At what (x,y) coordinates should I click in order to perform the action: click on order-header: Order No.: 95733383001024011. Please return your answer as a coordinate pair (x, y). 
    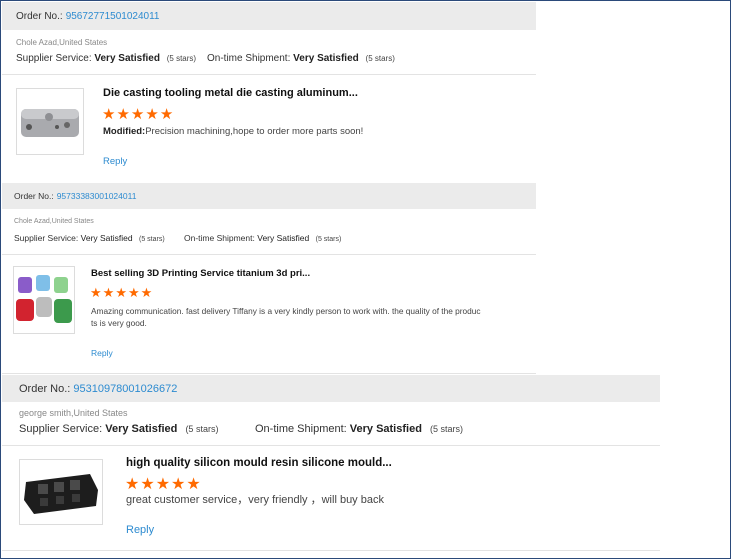
    Looking at the image, I should click on (269, 196).